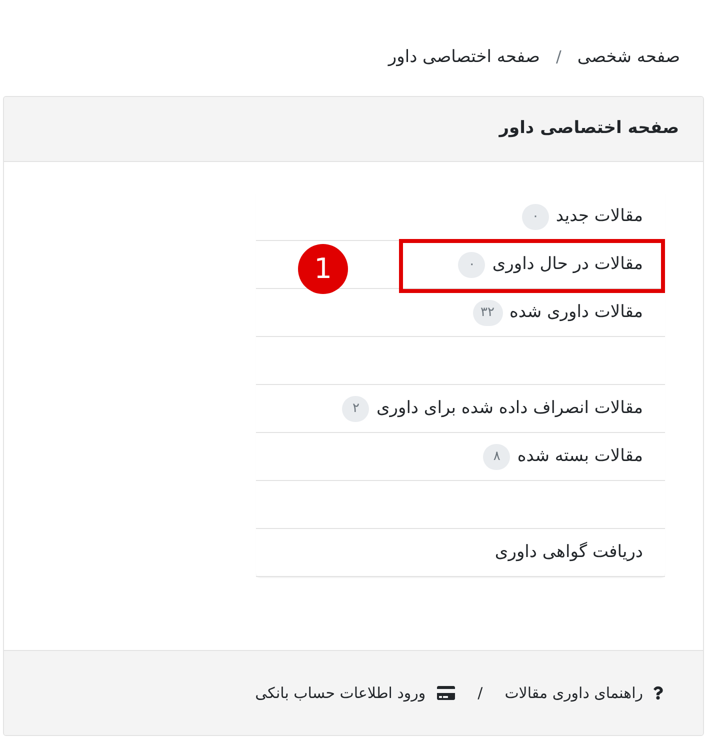  I want to click on help-icon, so click(658, 693).